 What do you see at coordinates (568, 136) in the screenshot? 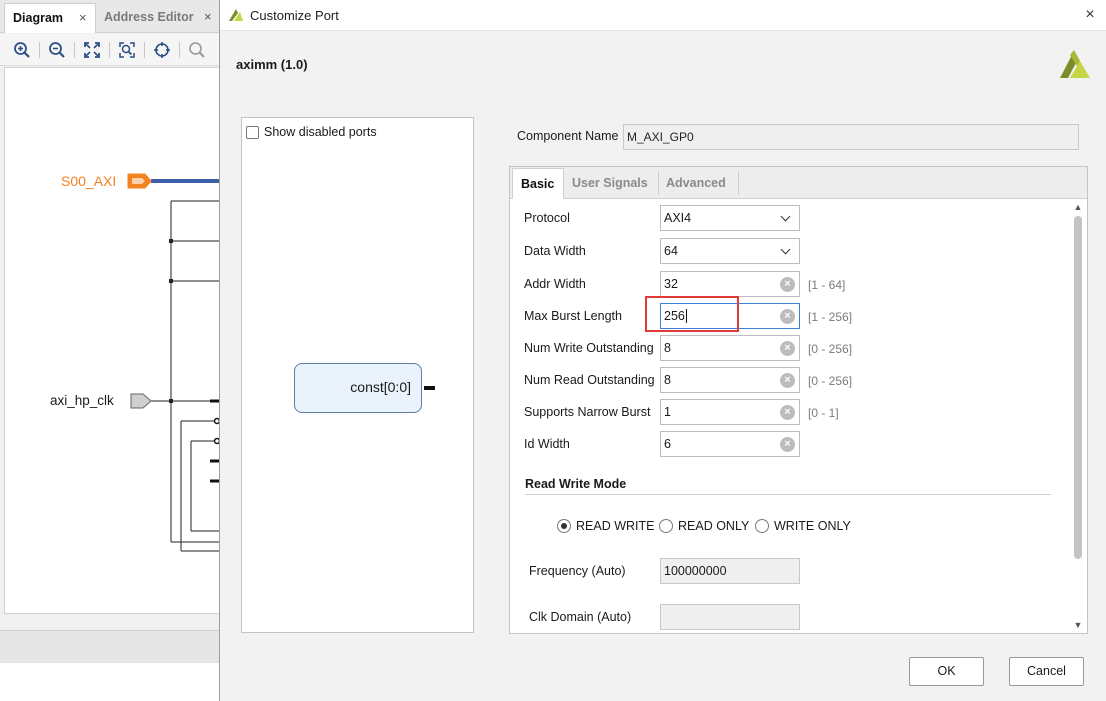
I see `component-name-label: Component Name` at bounding box center [568, 136].